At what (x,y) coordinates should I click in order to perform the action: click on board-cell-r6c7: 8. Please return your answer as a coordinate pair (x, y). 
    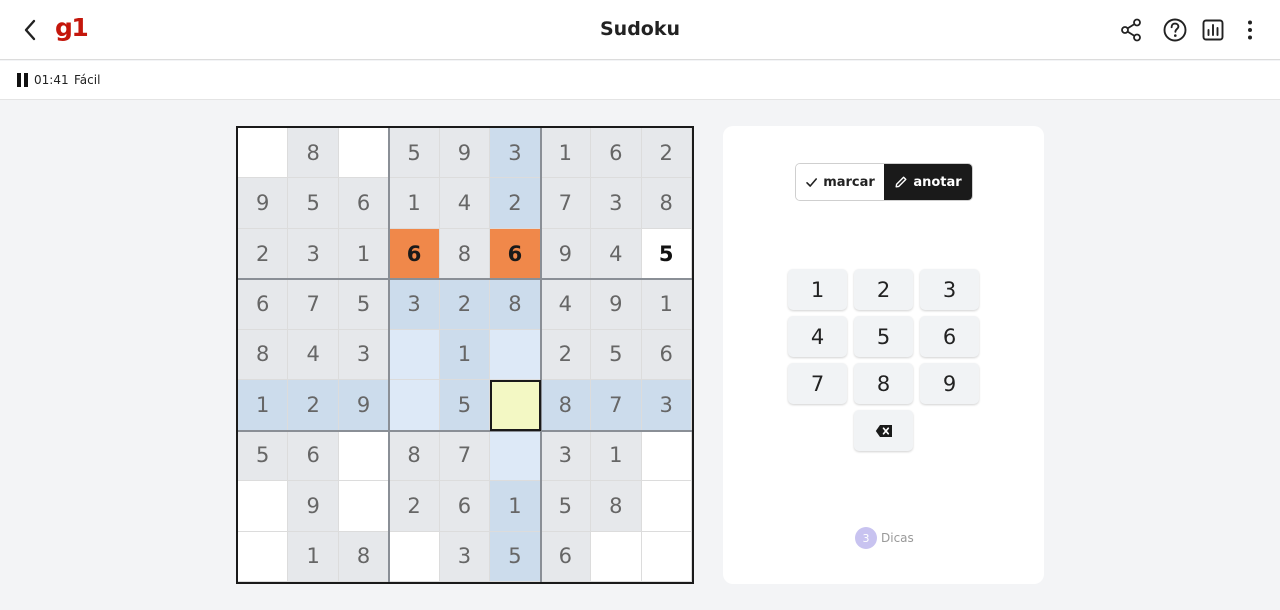
    Looking at the image, I should click on (566, 405).